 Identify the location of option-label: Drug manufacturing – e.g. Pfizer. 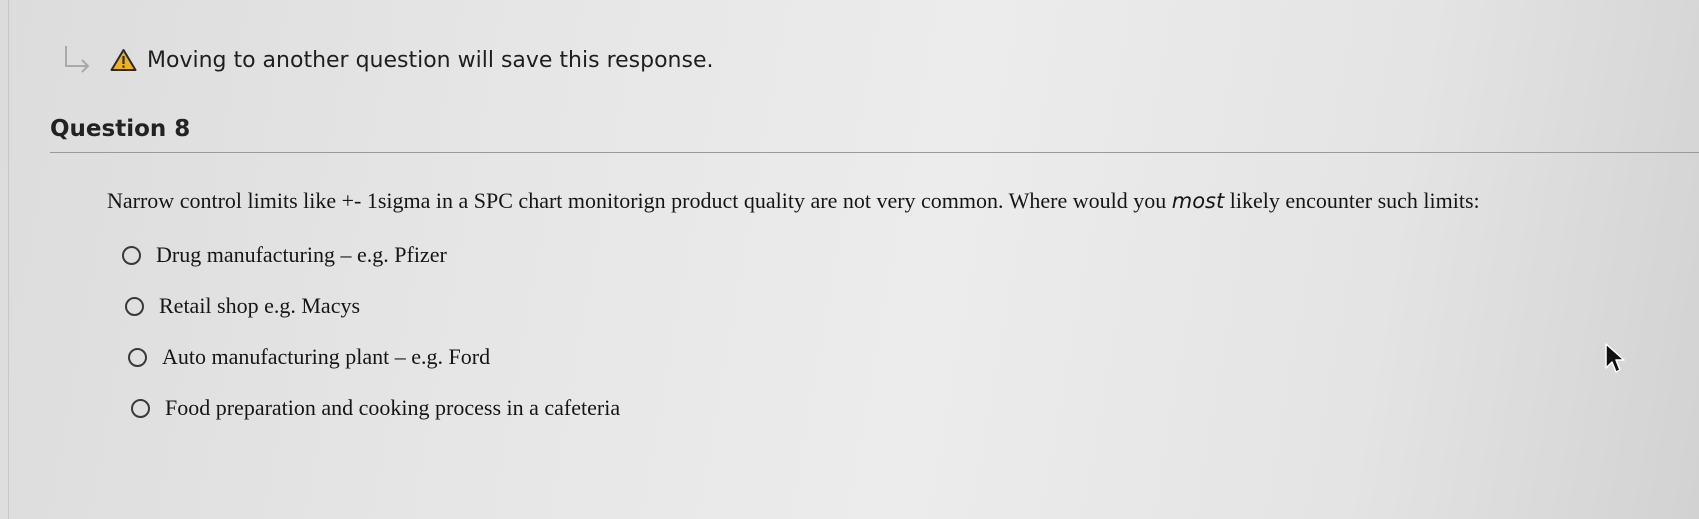
(301, 254).